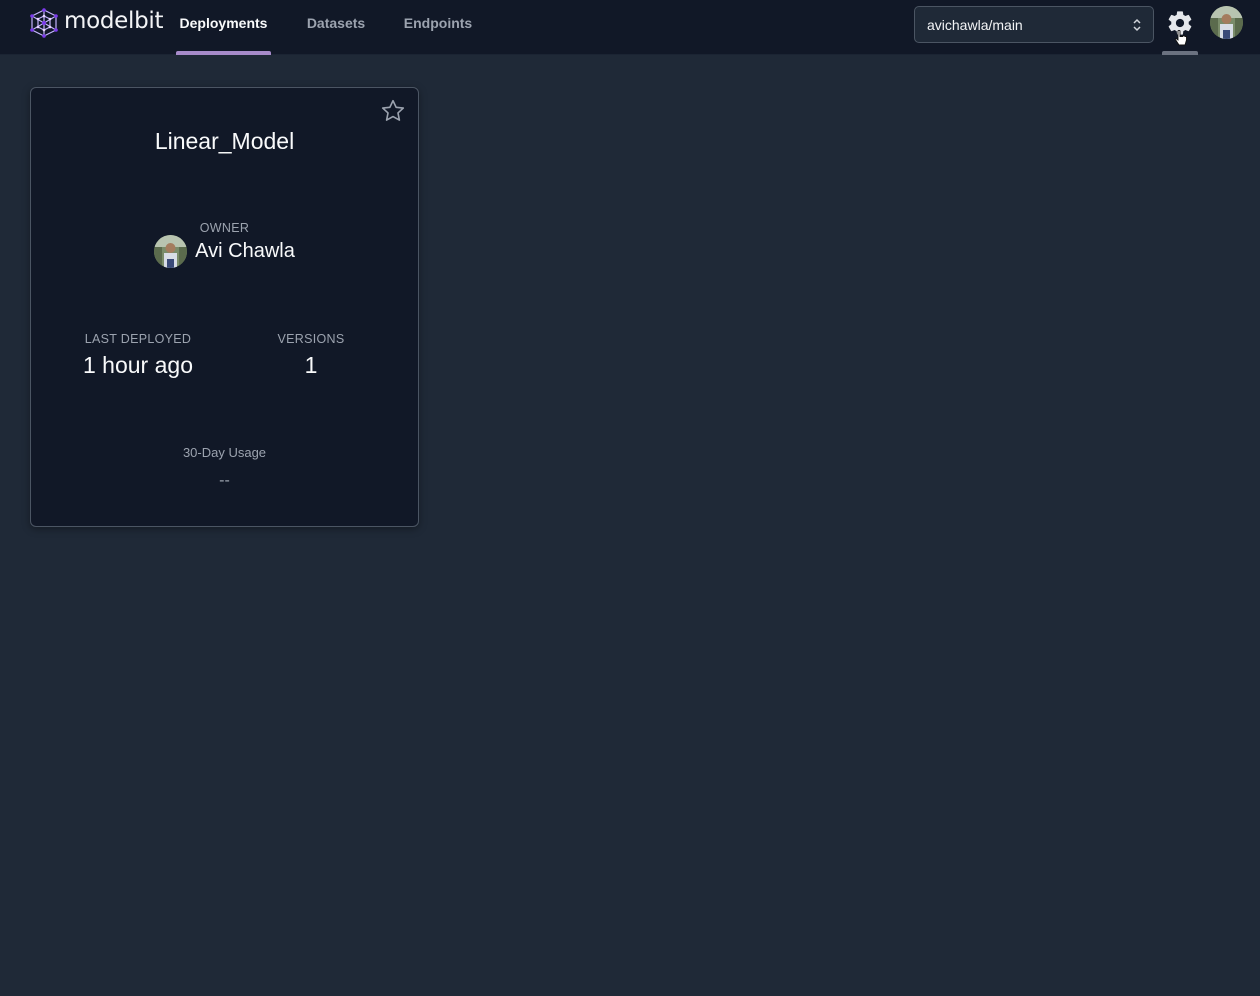  Describe the element at coordinates (975, 24) in the screenshot. I see `branch-select-value: avichawla/main` at that location.